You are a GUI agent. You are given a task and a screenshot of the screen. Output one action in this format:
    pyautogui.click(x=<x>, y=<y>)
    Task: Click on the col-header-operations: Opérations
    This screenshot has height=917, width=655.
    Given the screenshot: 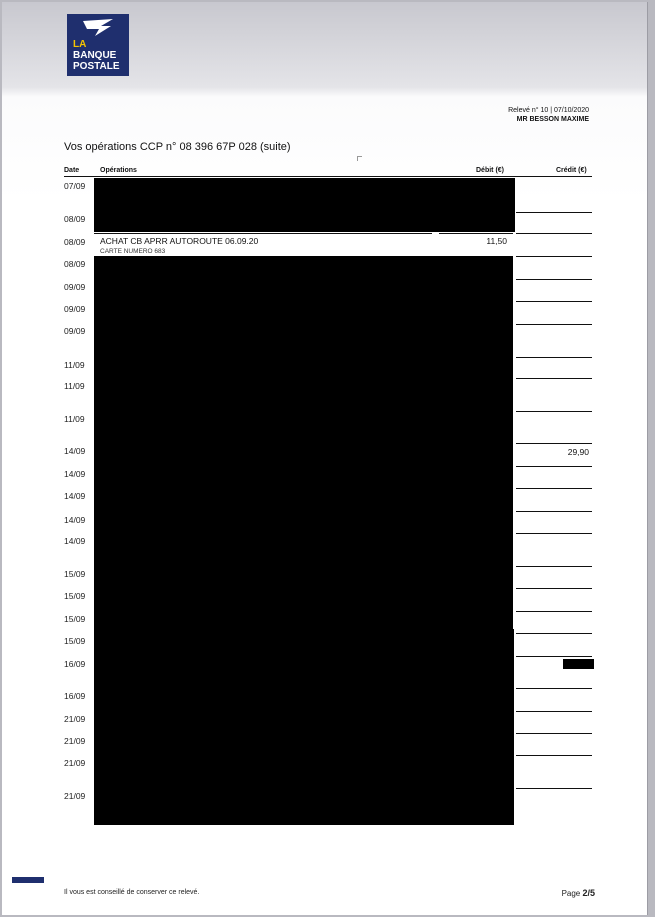 What is the action you would take?
    pyautogui.click(x=118, y=170)
    